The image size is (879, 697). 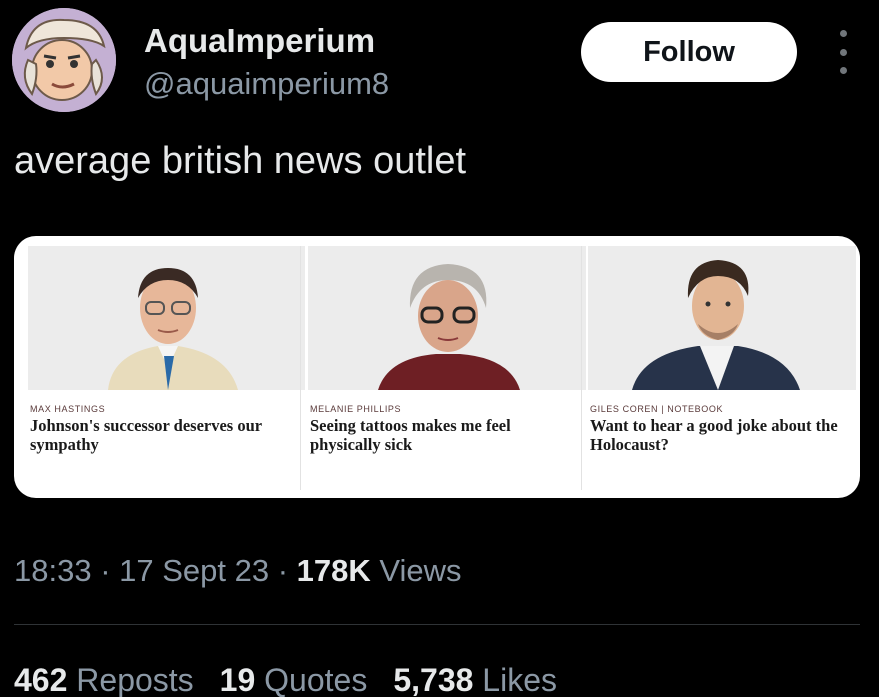 What do you see at coordinates (416, 570) in the screenshot?
I see `views-label: Views` at bounding box center [416, 570].